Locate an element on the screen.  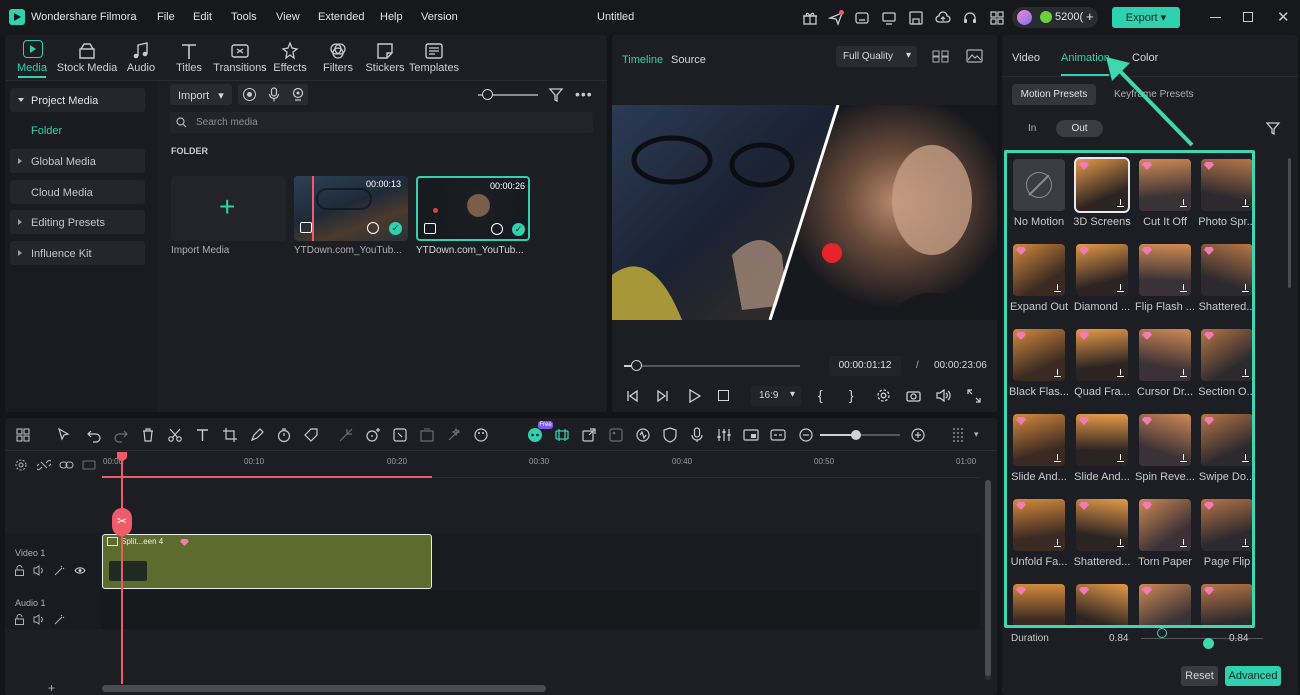
fullscreen-icon is located at coordinates (974, 396).